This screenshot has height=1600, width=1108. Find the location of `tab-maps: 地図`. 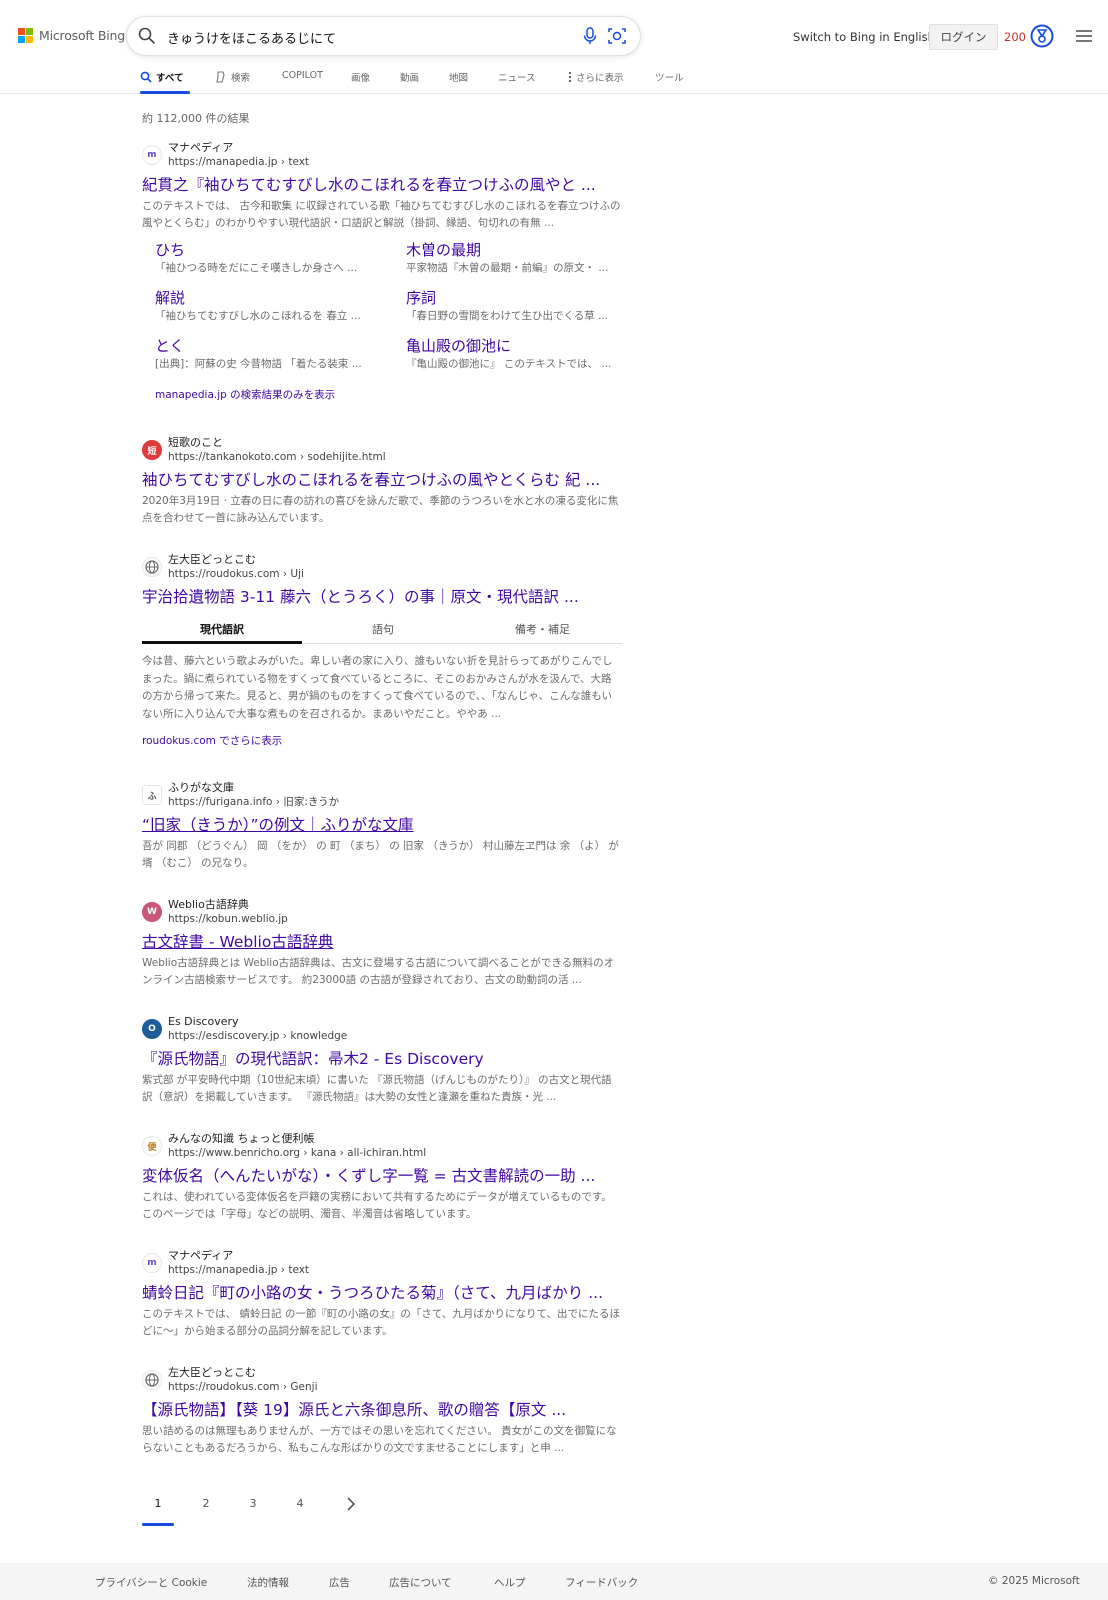

tab-maps: 地図 is located at coordinates (458, 77).